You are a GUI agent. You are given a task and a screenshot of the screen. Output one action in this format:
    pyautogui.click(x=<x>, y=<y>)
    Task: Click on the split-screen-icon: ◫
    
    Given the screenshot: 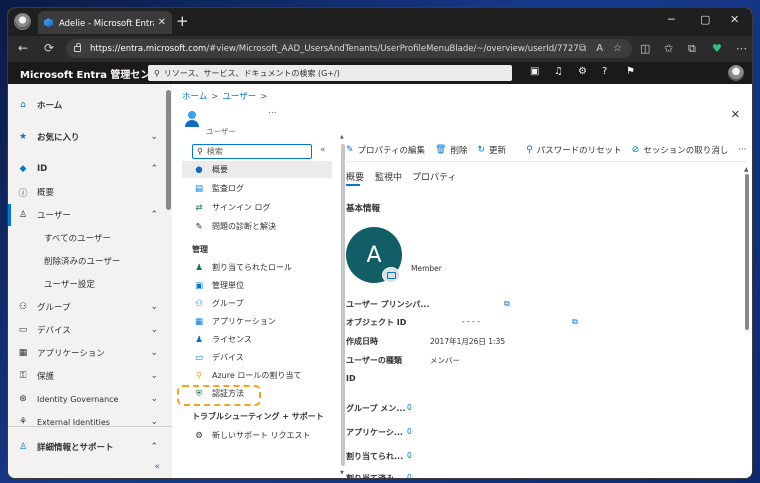 What is the action you would take?
    pyautogui.click(x=645, y=48)
    